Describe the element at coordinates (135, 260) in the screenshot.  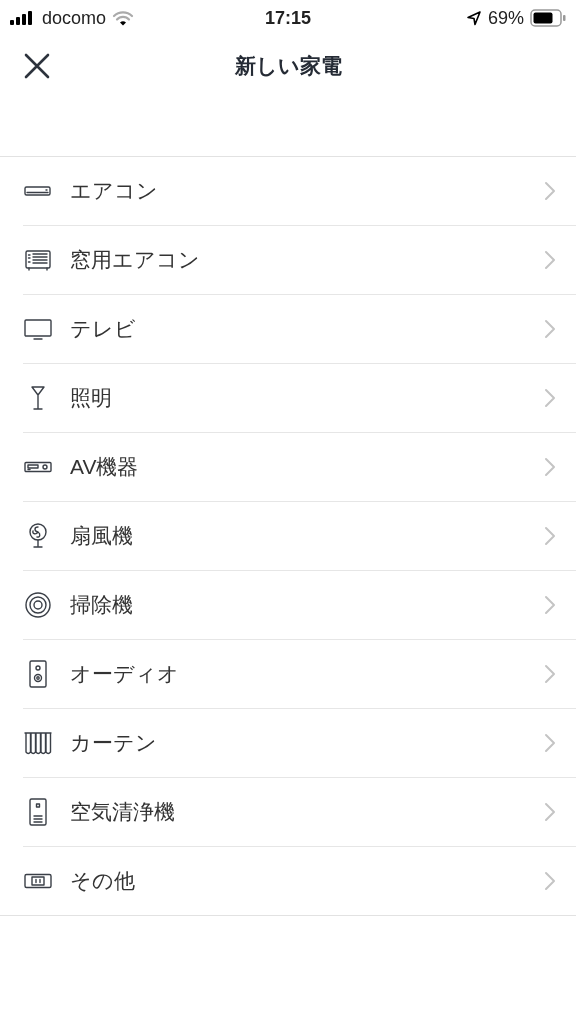
I see `appliance-name: 窓用エアコン` at that location.